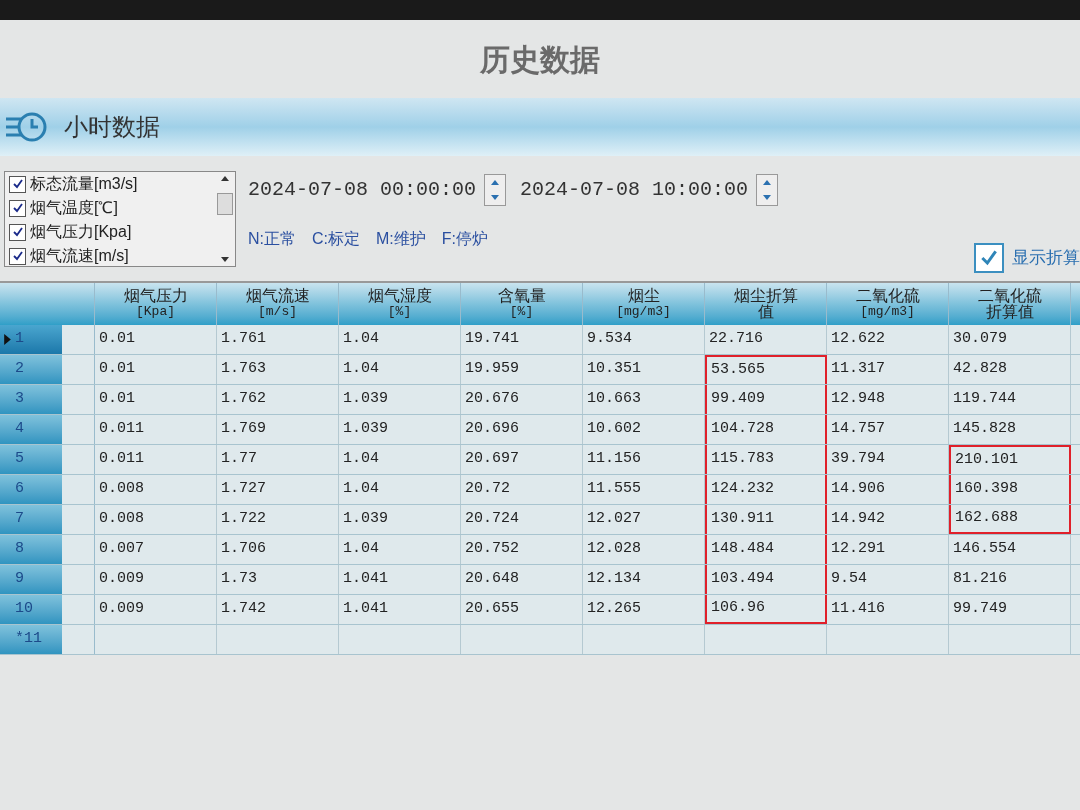  What do you see at coordinates (522, 519) in the screenshot?
I see `table-cell: 20.724` at bounding box center [522, 519].